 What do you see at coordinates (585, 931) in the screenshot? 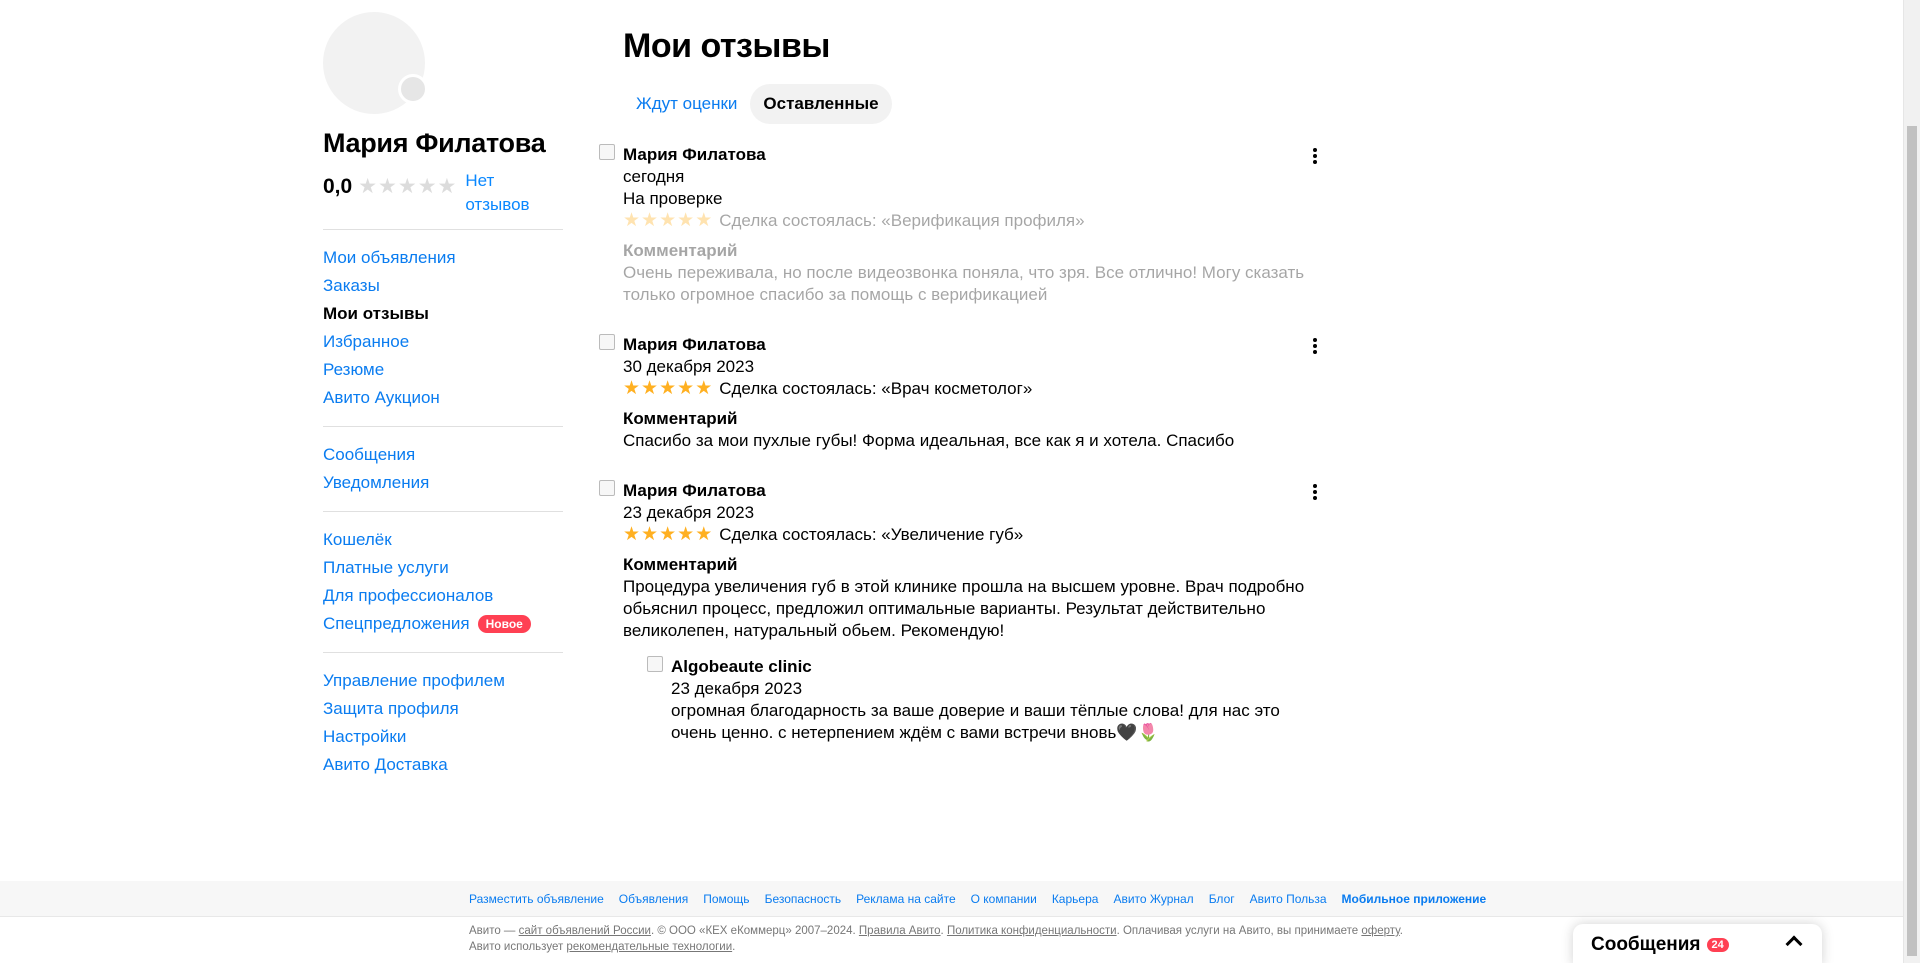
I see `legal-link-site: сайт объявлений России` at bounding box center [585, 931].